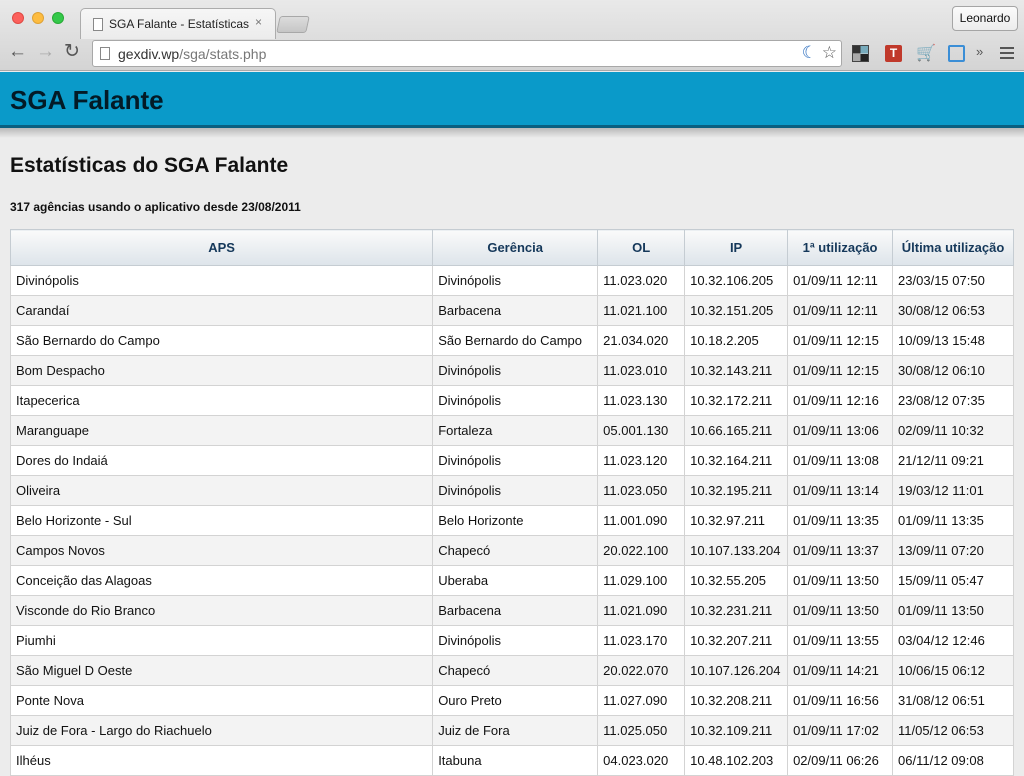 The width and height of the screenshot is (1024, 776). Describe the element at coordinates (736, 460) in the screenshot. I see `cell-ip: 10.32.164.211` at that location.